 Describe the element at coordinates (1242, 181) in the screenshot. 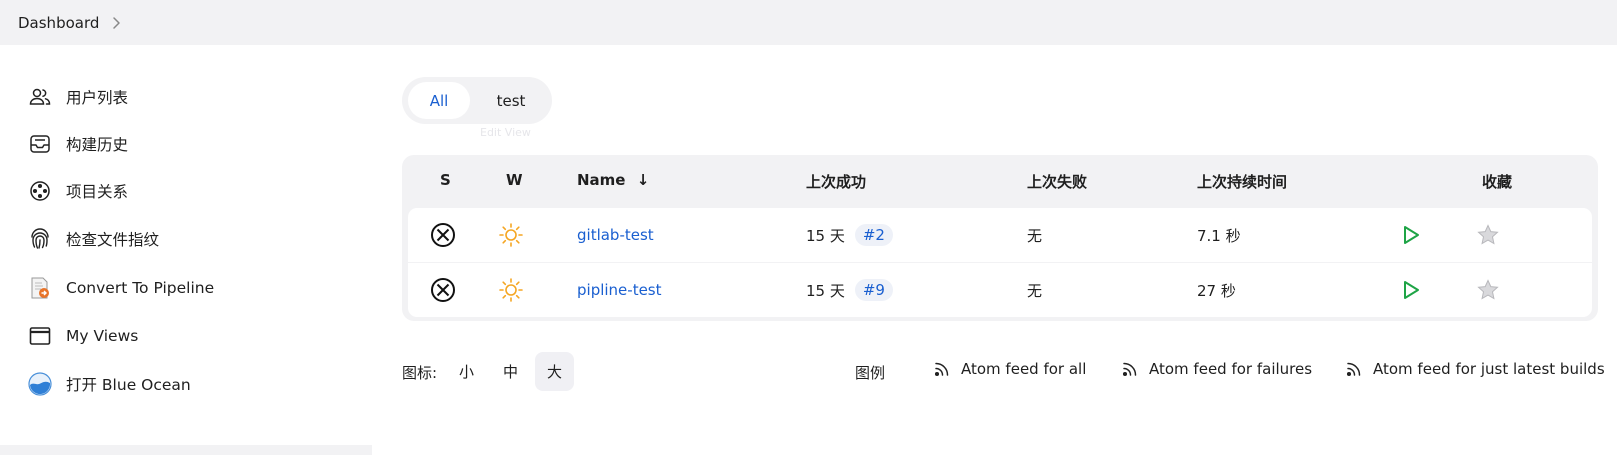

I see `header-last-duration: 上次持续时间` at that location.